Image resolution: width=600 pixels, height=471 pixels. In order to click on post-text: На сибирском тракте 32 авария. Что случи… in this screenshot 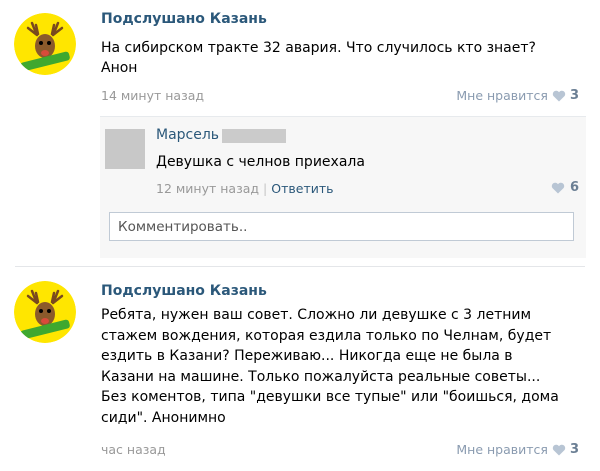, I will do `click(331, 58)`.